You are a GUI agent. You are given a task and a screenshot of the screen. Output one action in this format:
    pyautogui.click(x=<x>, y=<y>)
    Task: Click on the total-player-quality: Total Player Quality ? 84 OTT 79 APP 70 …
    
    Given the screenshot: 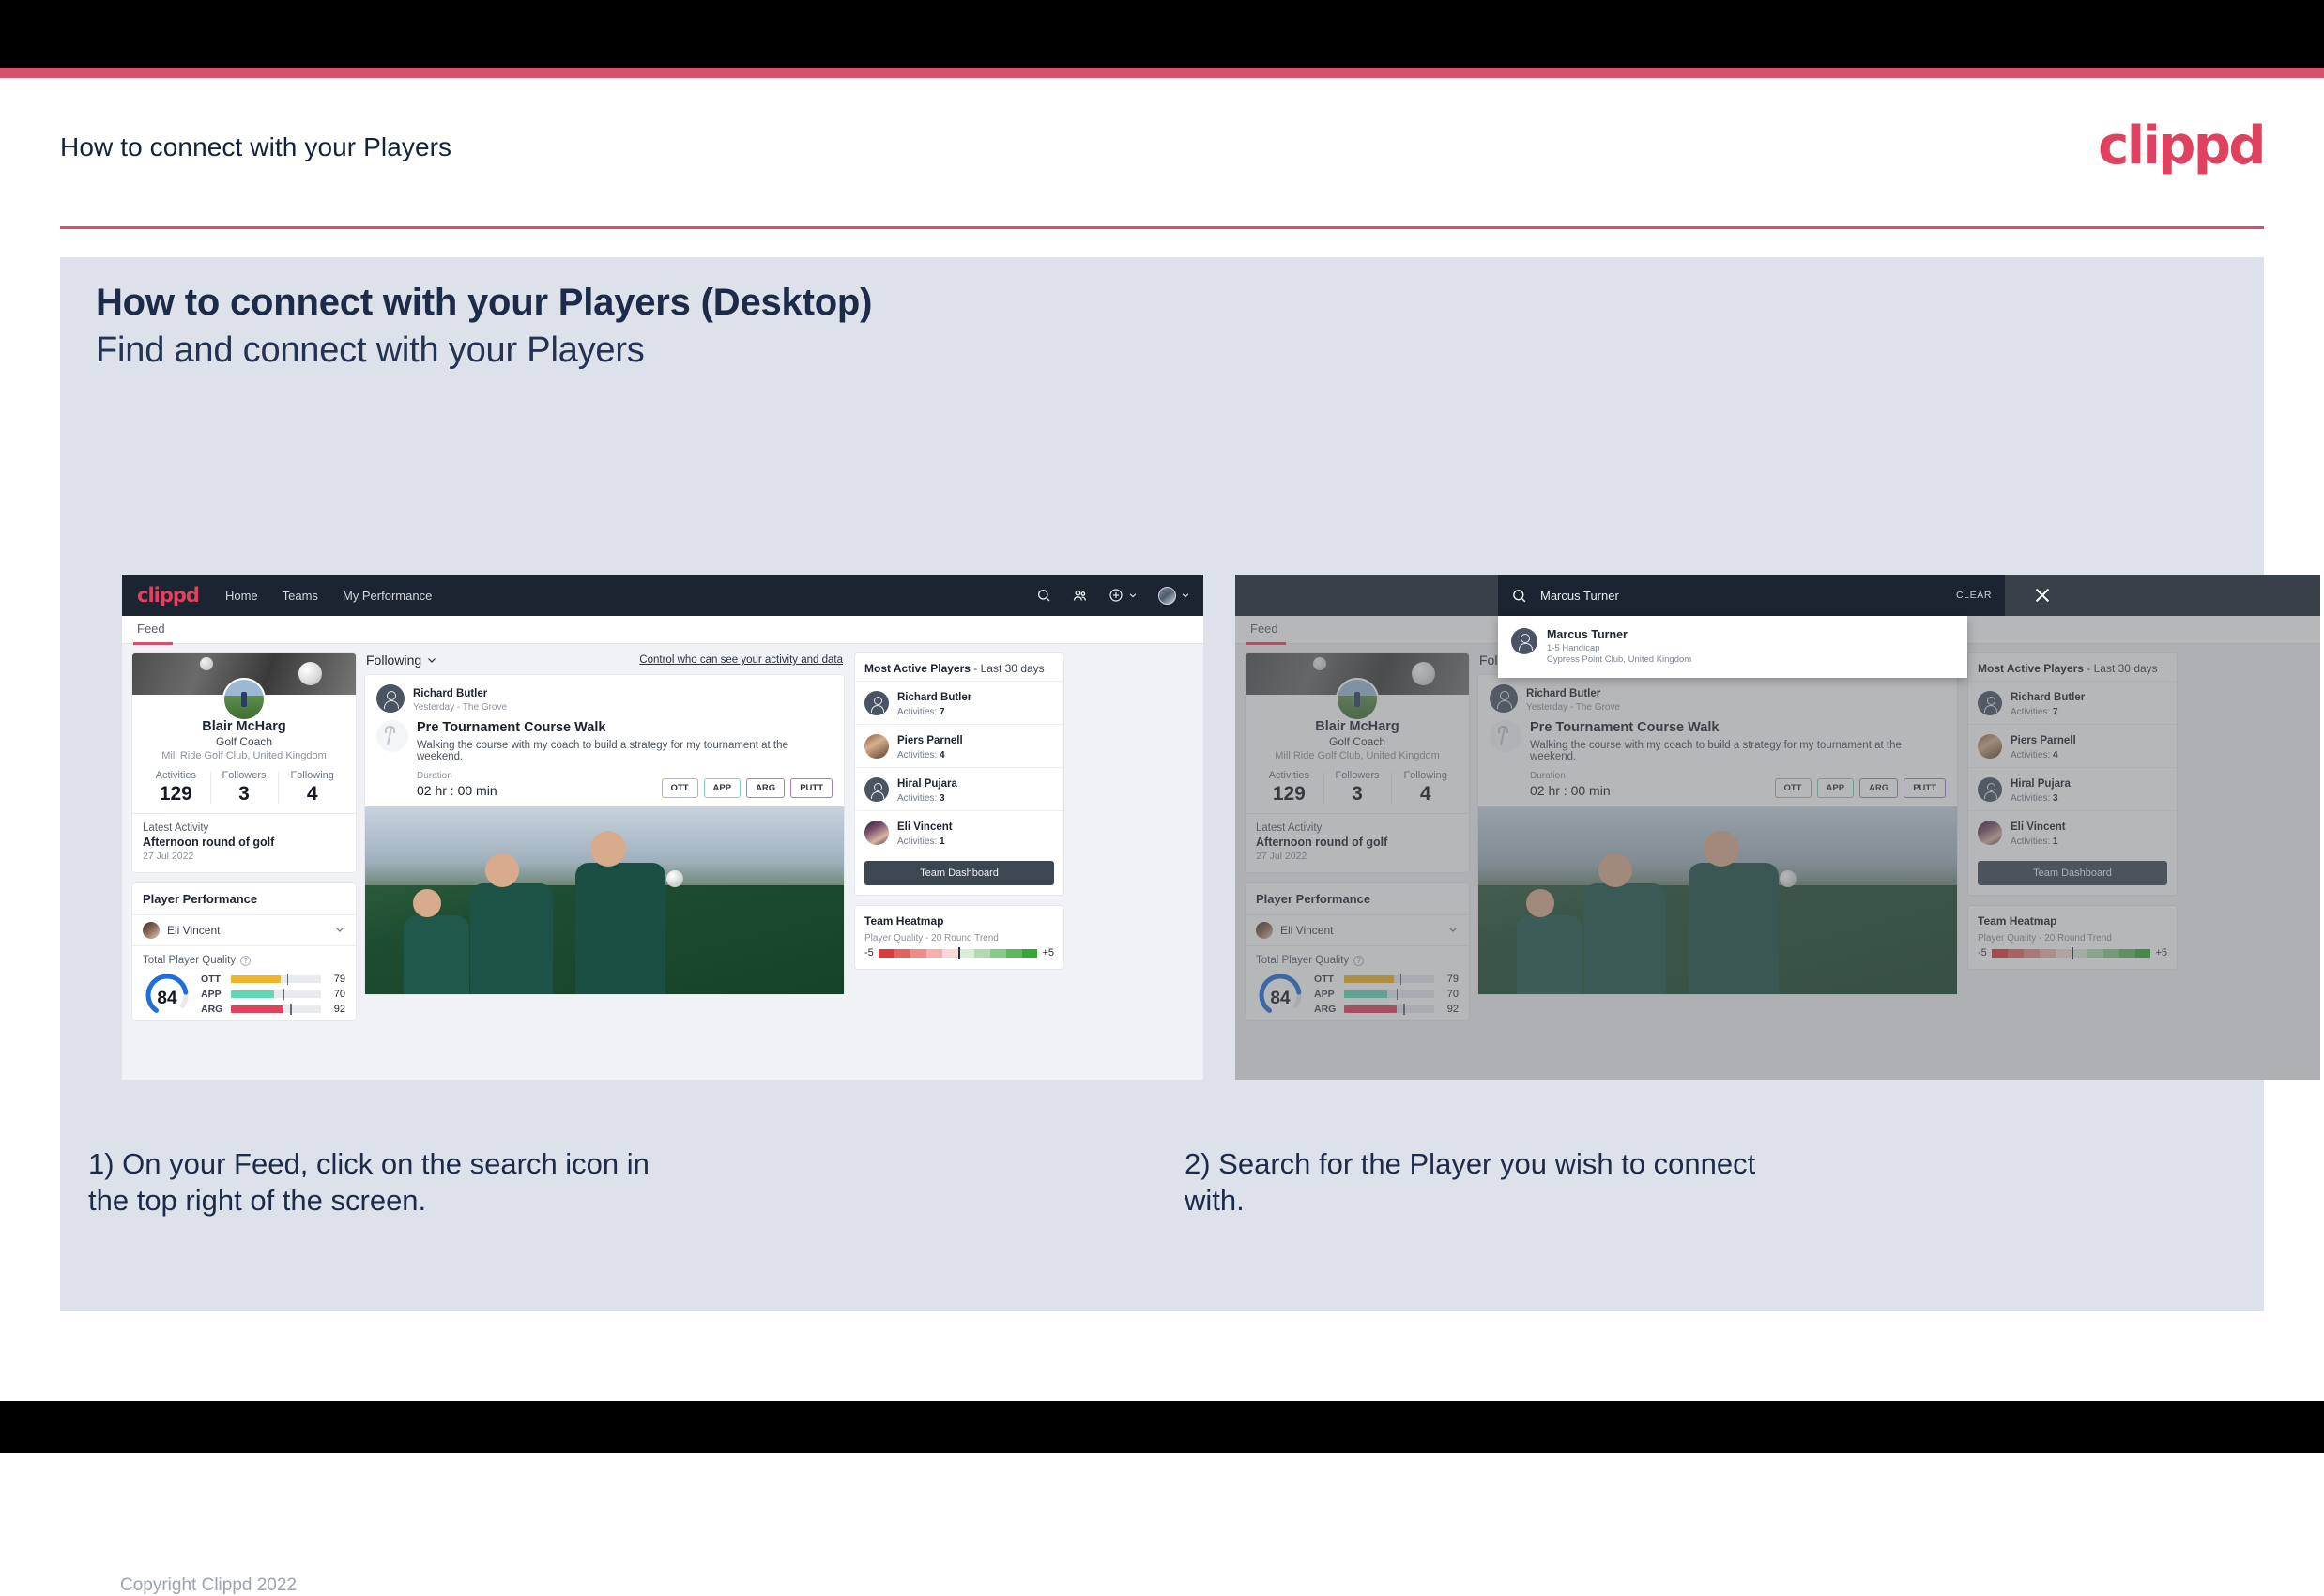 What is the action you would take?
    pyautogui.click(x=244, y=983)
    